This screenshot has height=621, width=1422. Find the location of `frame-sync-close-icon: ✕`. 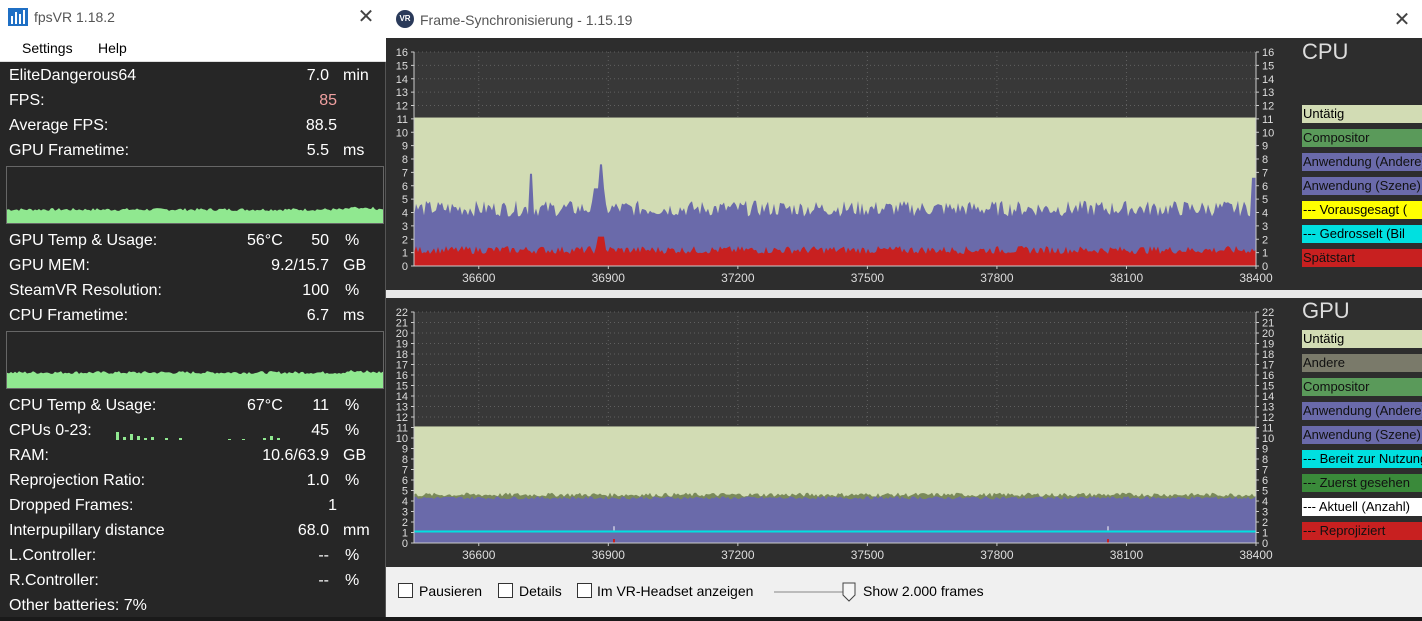

frame-sync-close-icon: ✕ is located at coordinates (1402, 20).